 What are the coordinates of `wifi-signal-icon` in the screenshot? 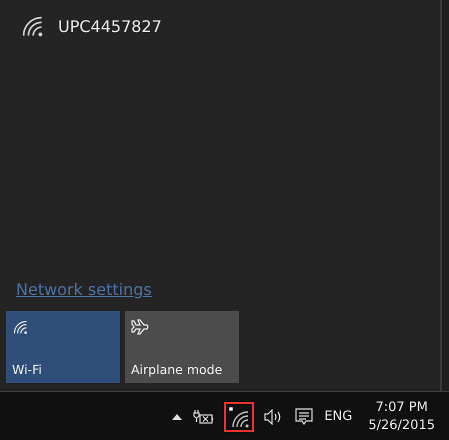 It's located at (32, 26).